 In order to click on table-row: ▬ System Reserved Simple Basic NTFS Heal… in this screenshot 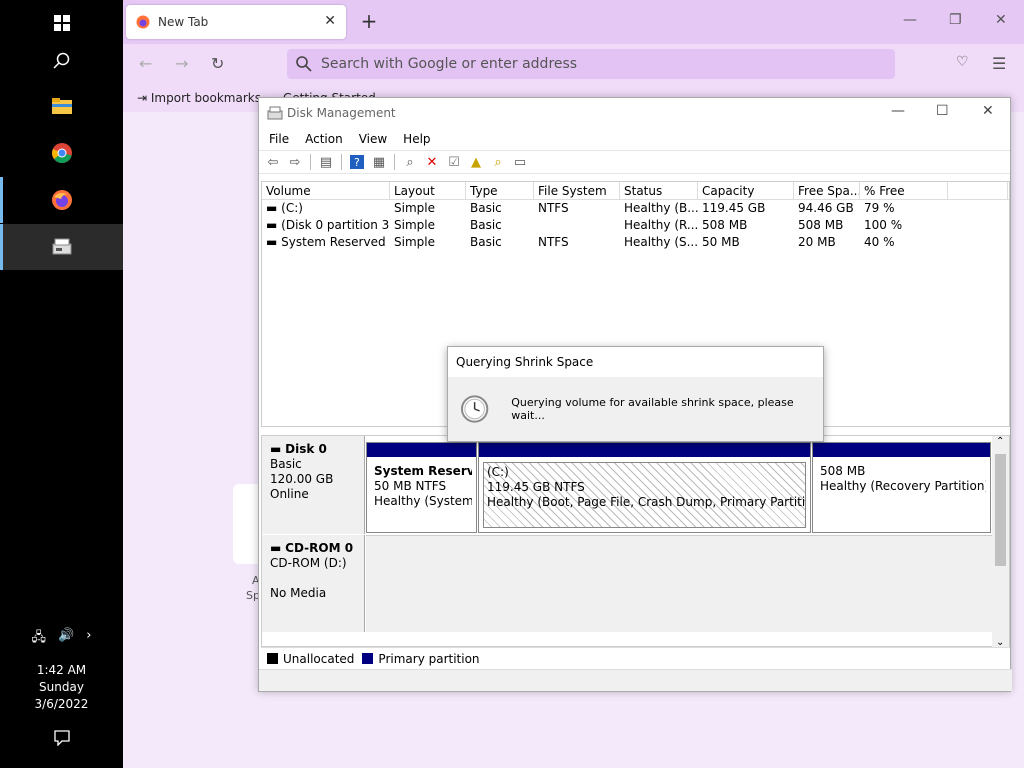, I will do `click(635, 242)`.